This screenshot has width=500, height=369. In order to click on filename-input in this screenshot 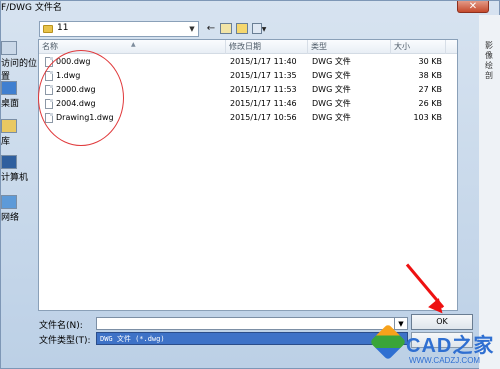, I will do `click(252, 323)`.